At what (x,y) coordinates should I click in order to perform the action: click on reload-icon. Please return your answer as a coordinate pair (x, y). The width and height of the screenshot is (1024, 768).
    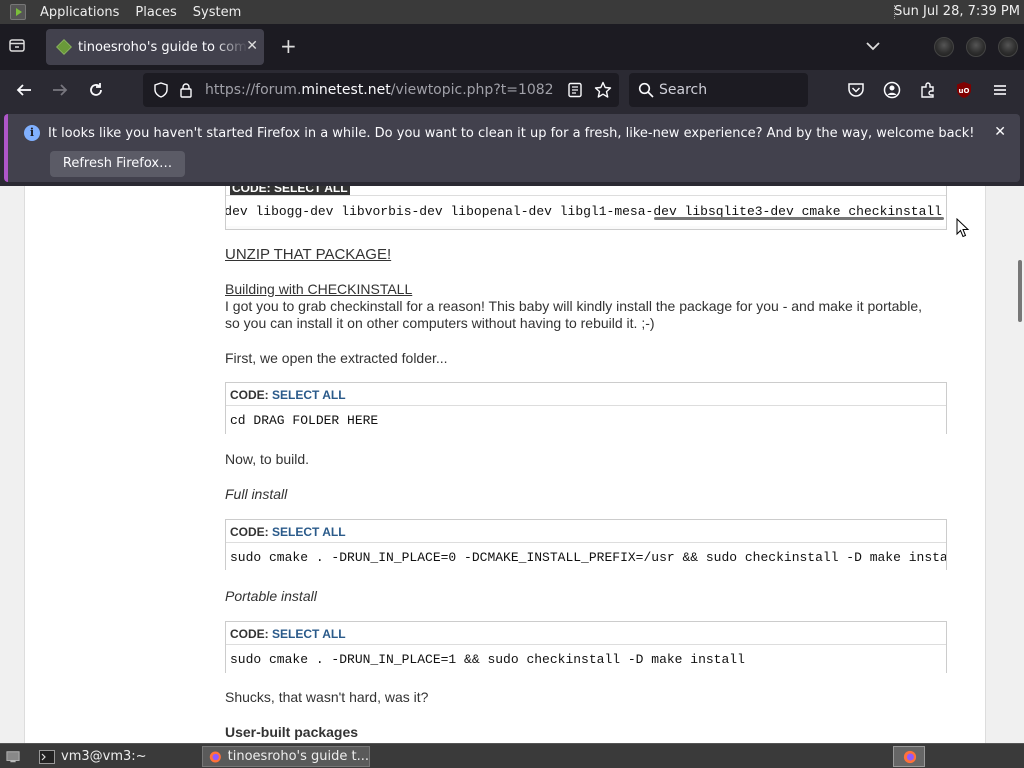
    Looking at the image, I should click on (96, 89).